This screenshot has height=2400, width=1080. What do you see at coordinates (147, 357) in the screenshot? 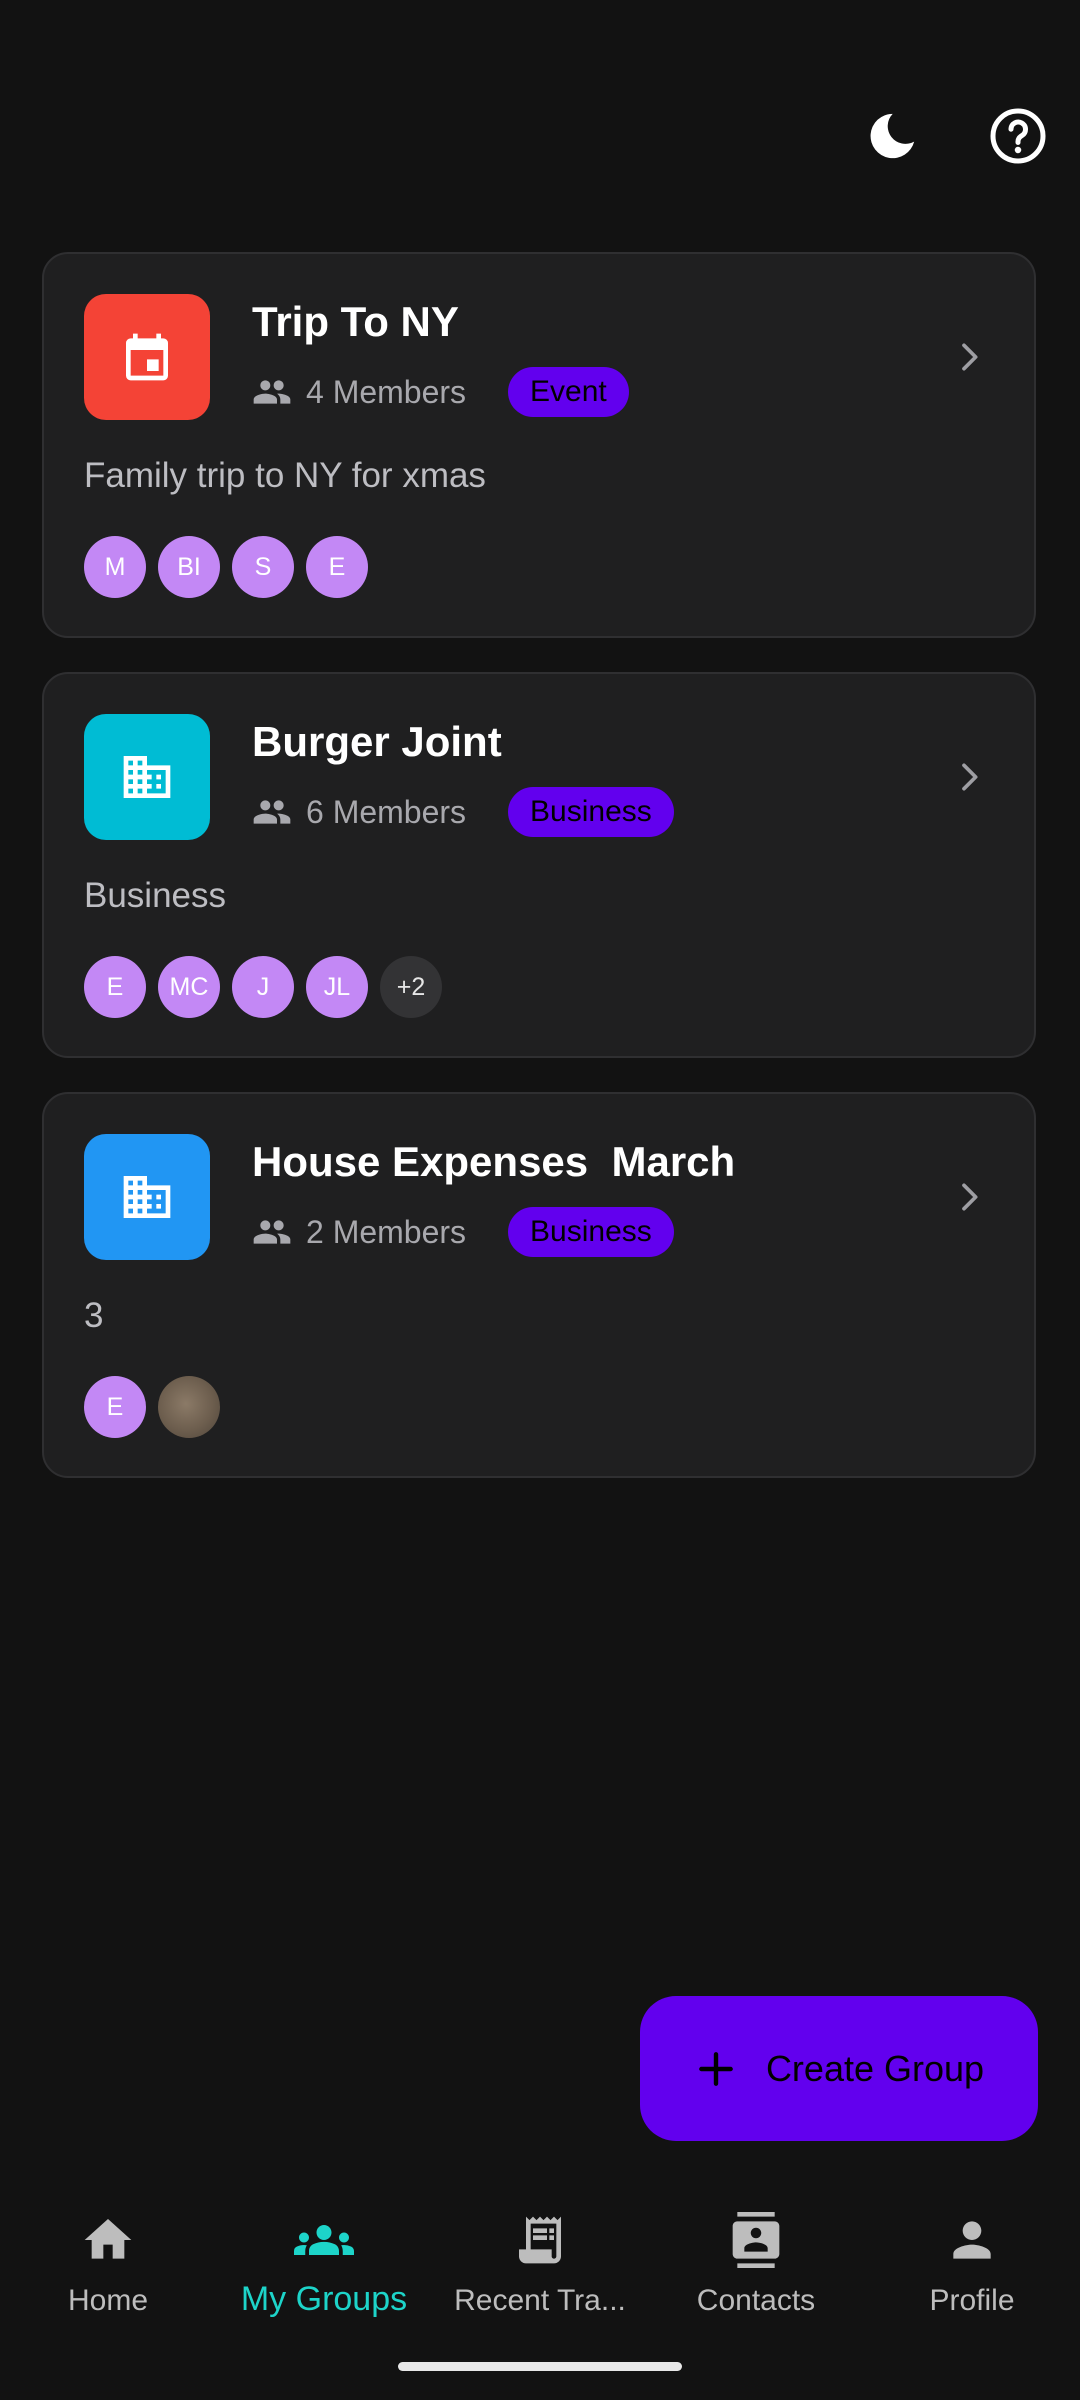
I see `calendar-icon` at bounding box center [147, 357].